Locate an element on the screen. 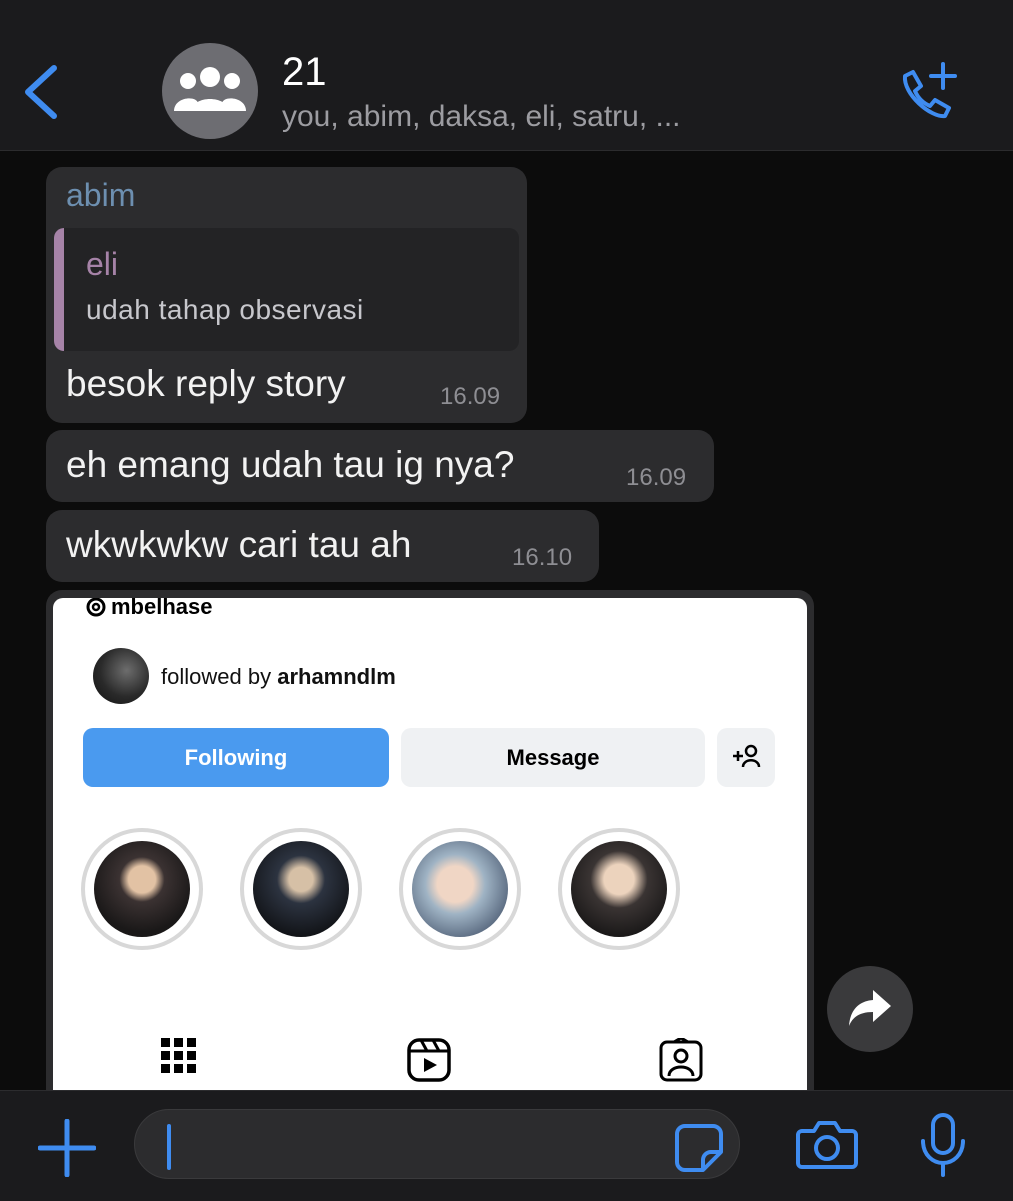  add-user-button is located at coordinates (746, 757).